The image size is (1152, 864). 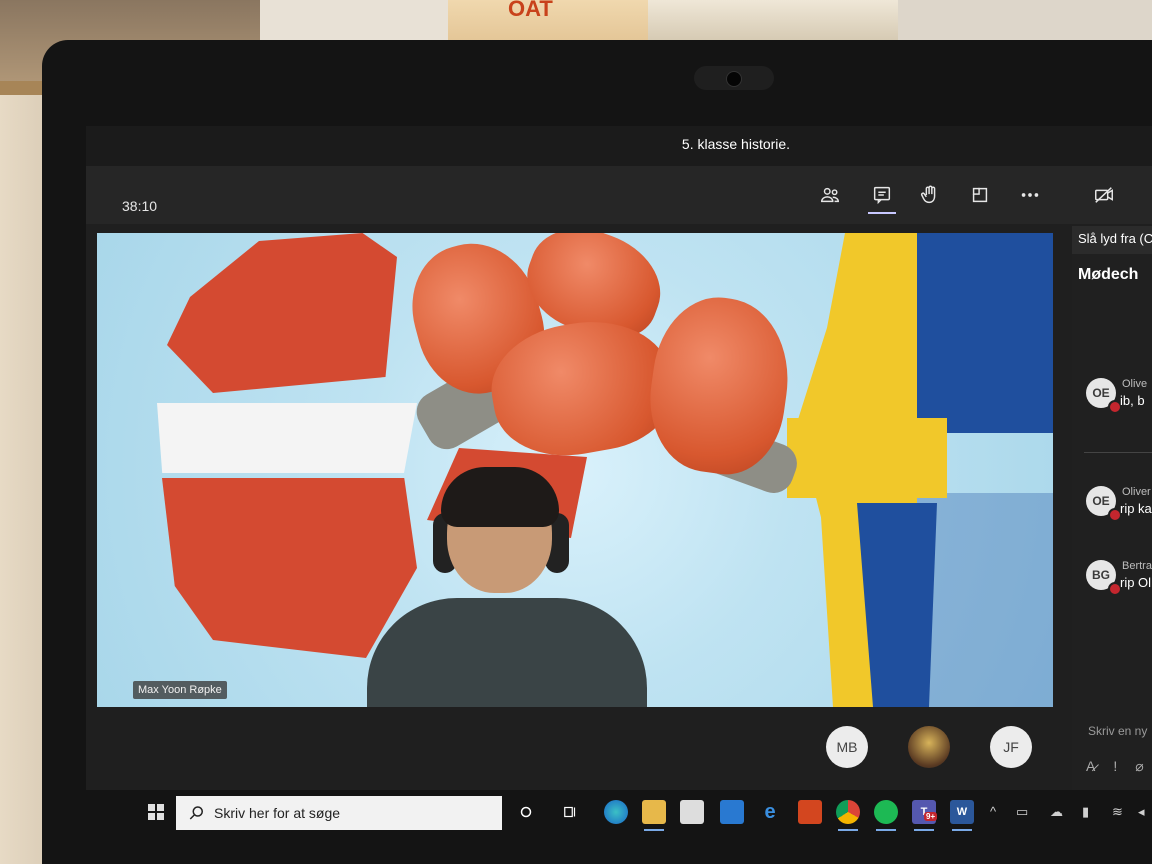 I want to click on participant-avatar: JF, so click(x=1011, y=747).